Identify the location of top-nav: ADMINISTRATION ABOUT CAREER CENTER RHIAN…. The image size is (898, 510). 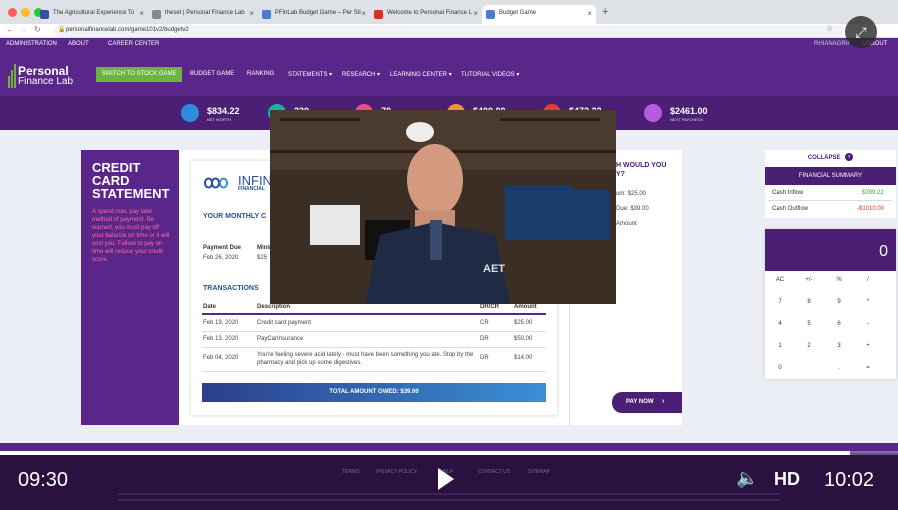
(449, 44).